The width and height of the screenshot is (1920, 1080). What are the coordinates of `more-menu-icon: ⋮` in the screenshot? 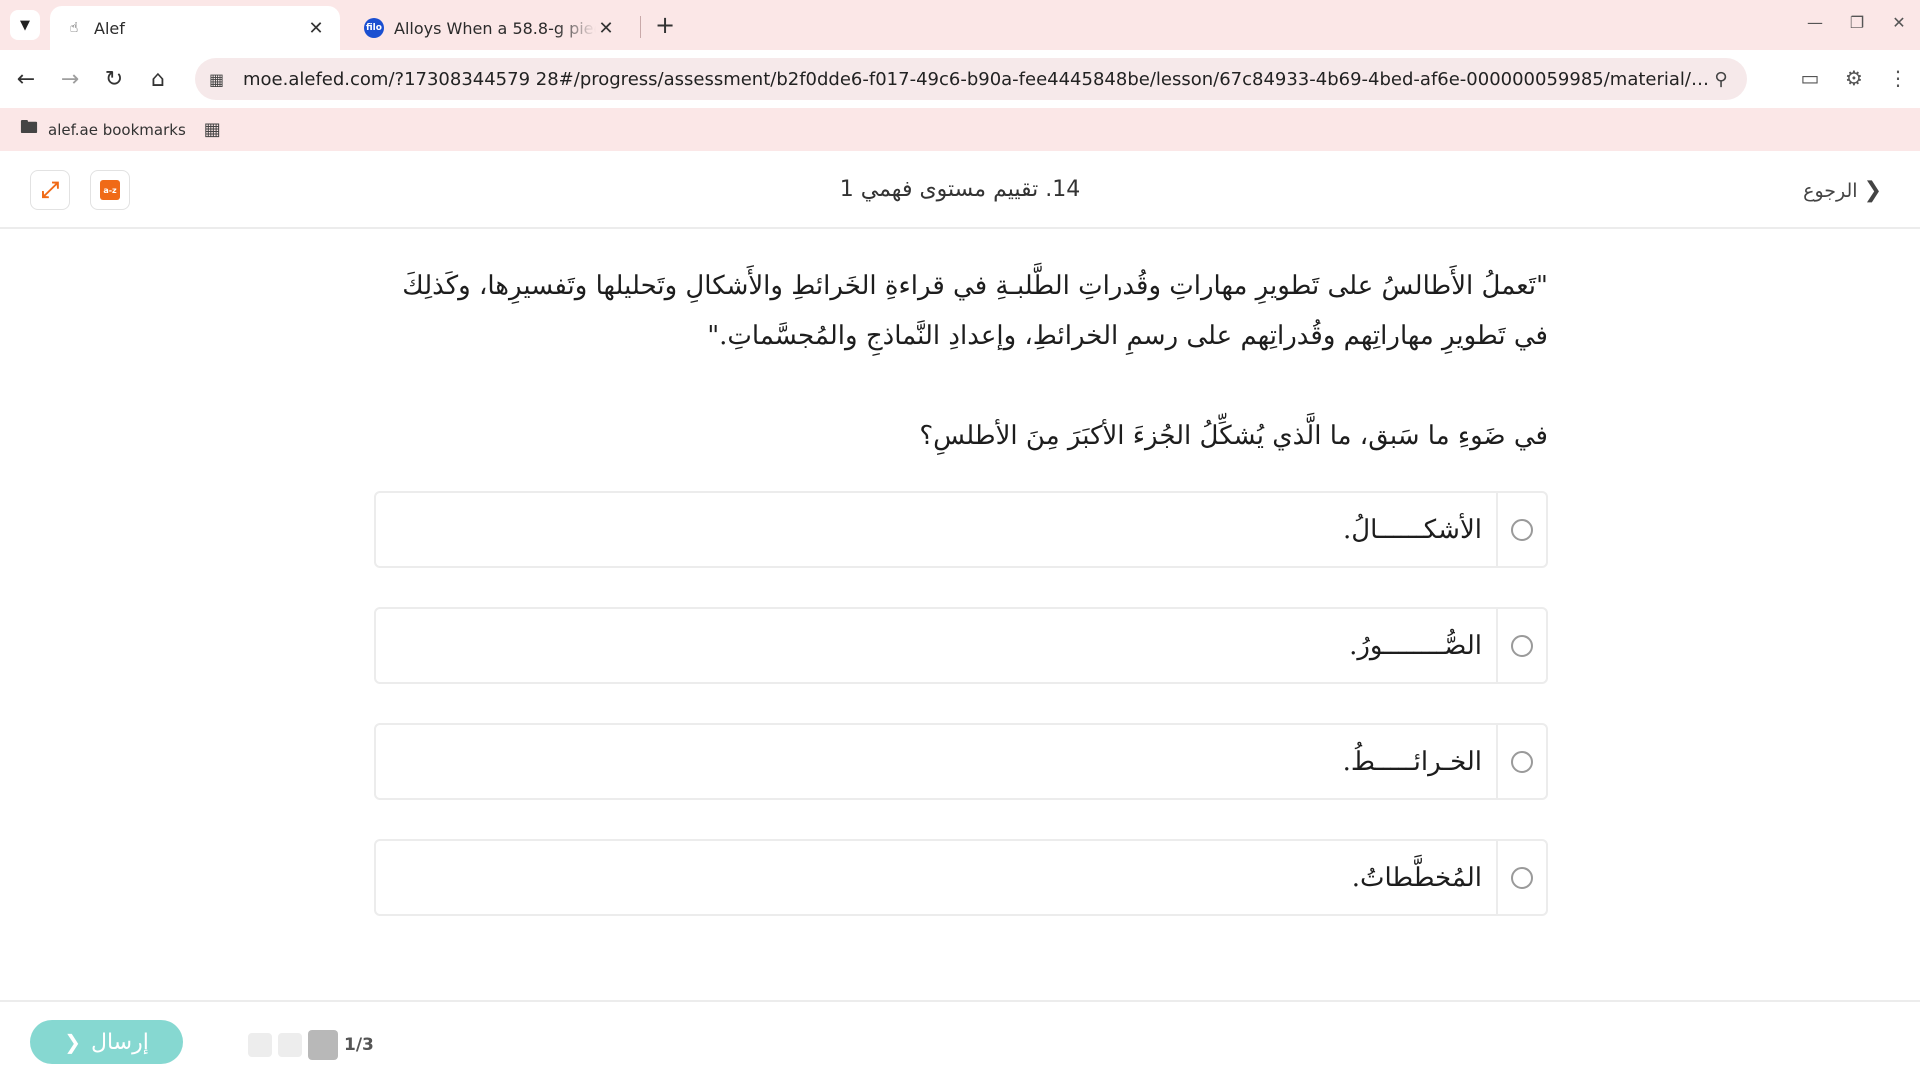 It's located at (1898, 78).